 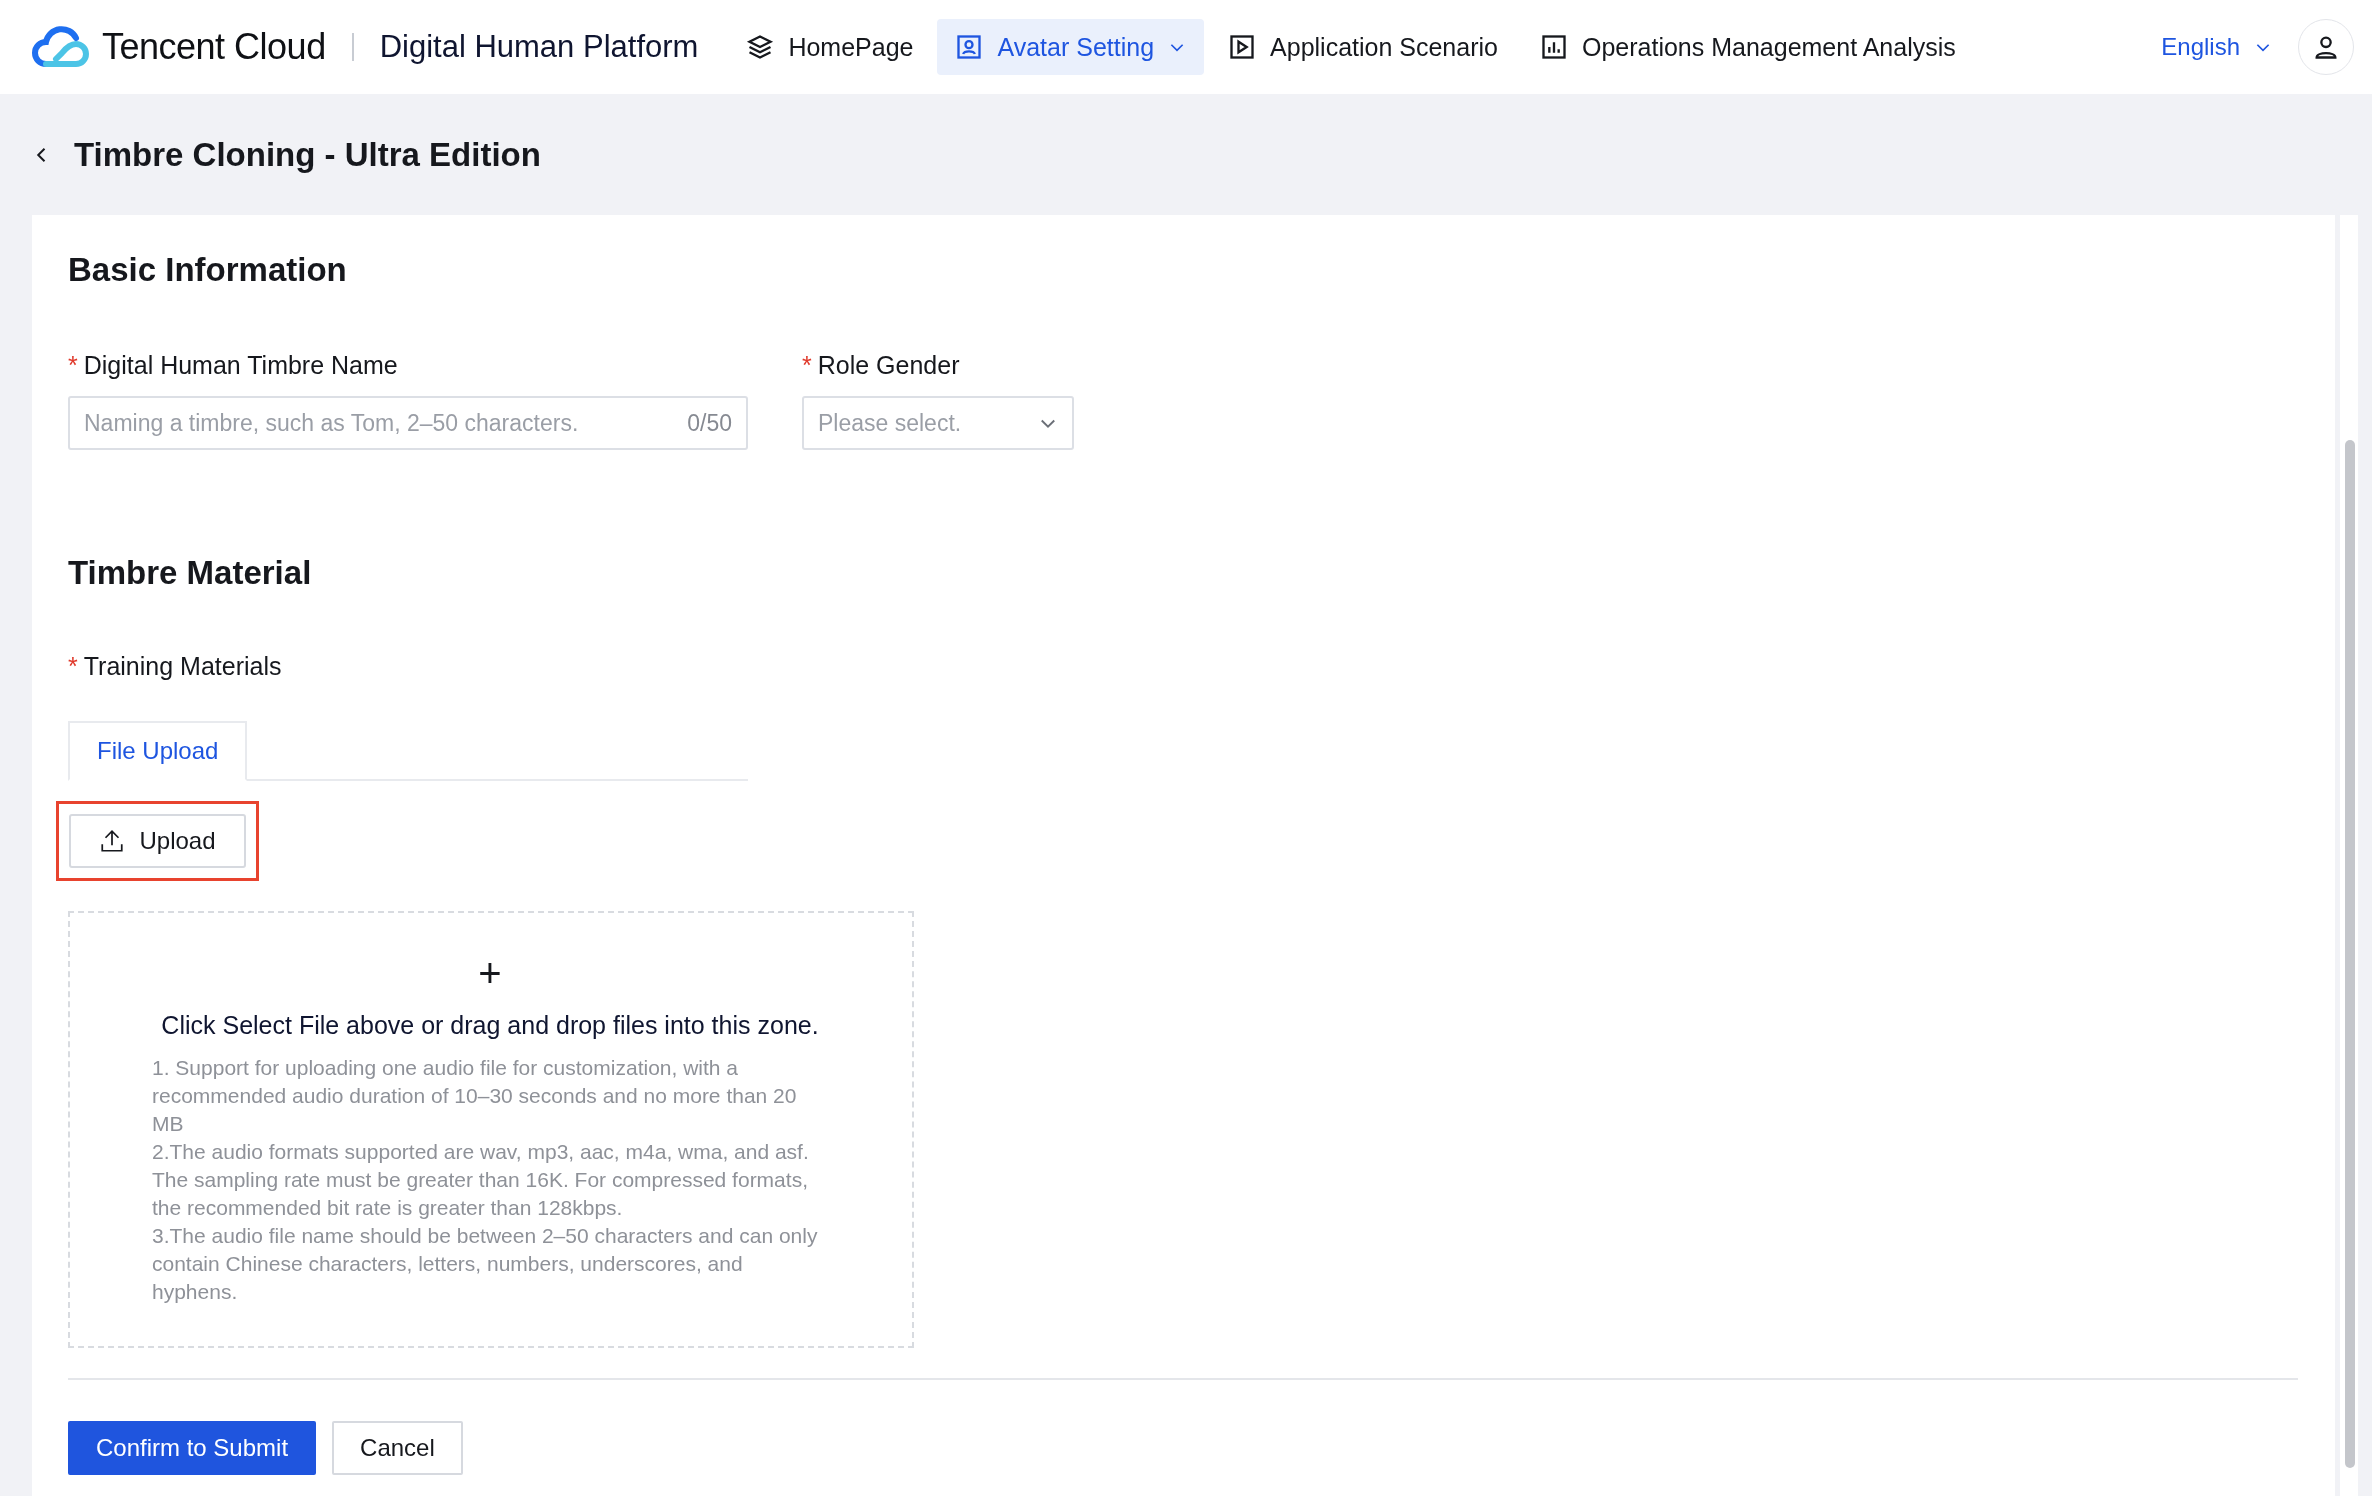 What do you see at coordinates (485, 1264) in the screenshot?
I see `upload-note: 3.The audio file name should be between 2–50 characters and can only contain Chinese characters, letters, numbers, underscores, and hyphens.` at bounding box center [485, 1264].